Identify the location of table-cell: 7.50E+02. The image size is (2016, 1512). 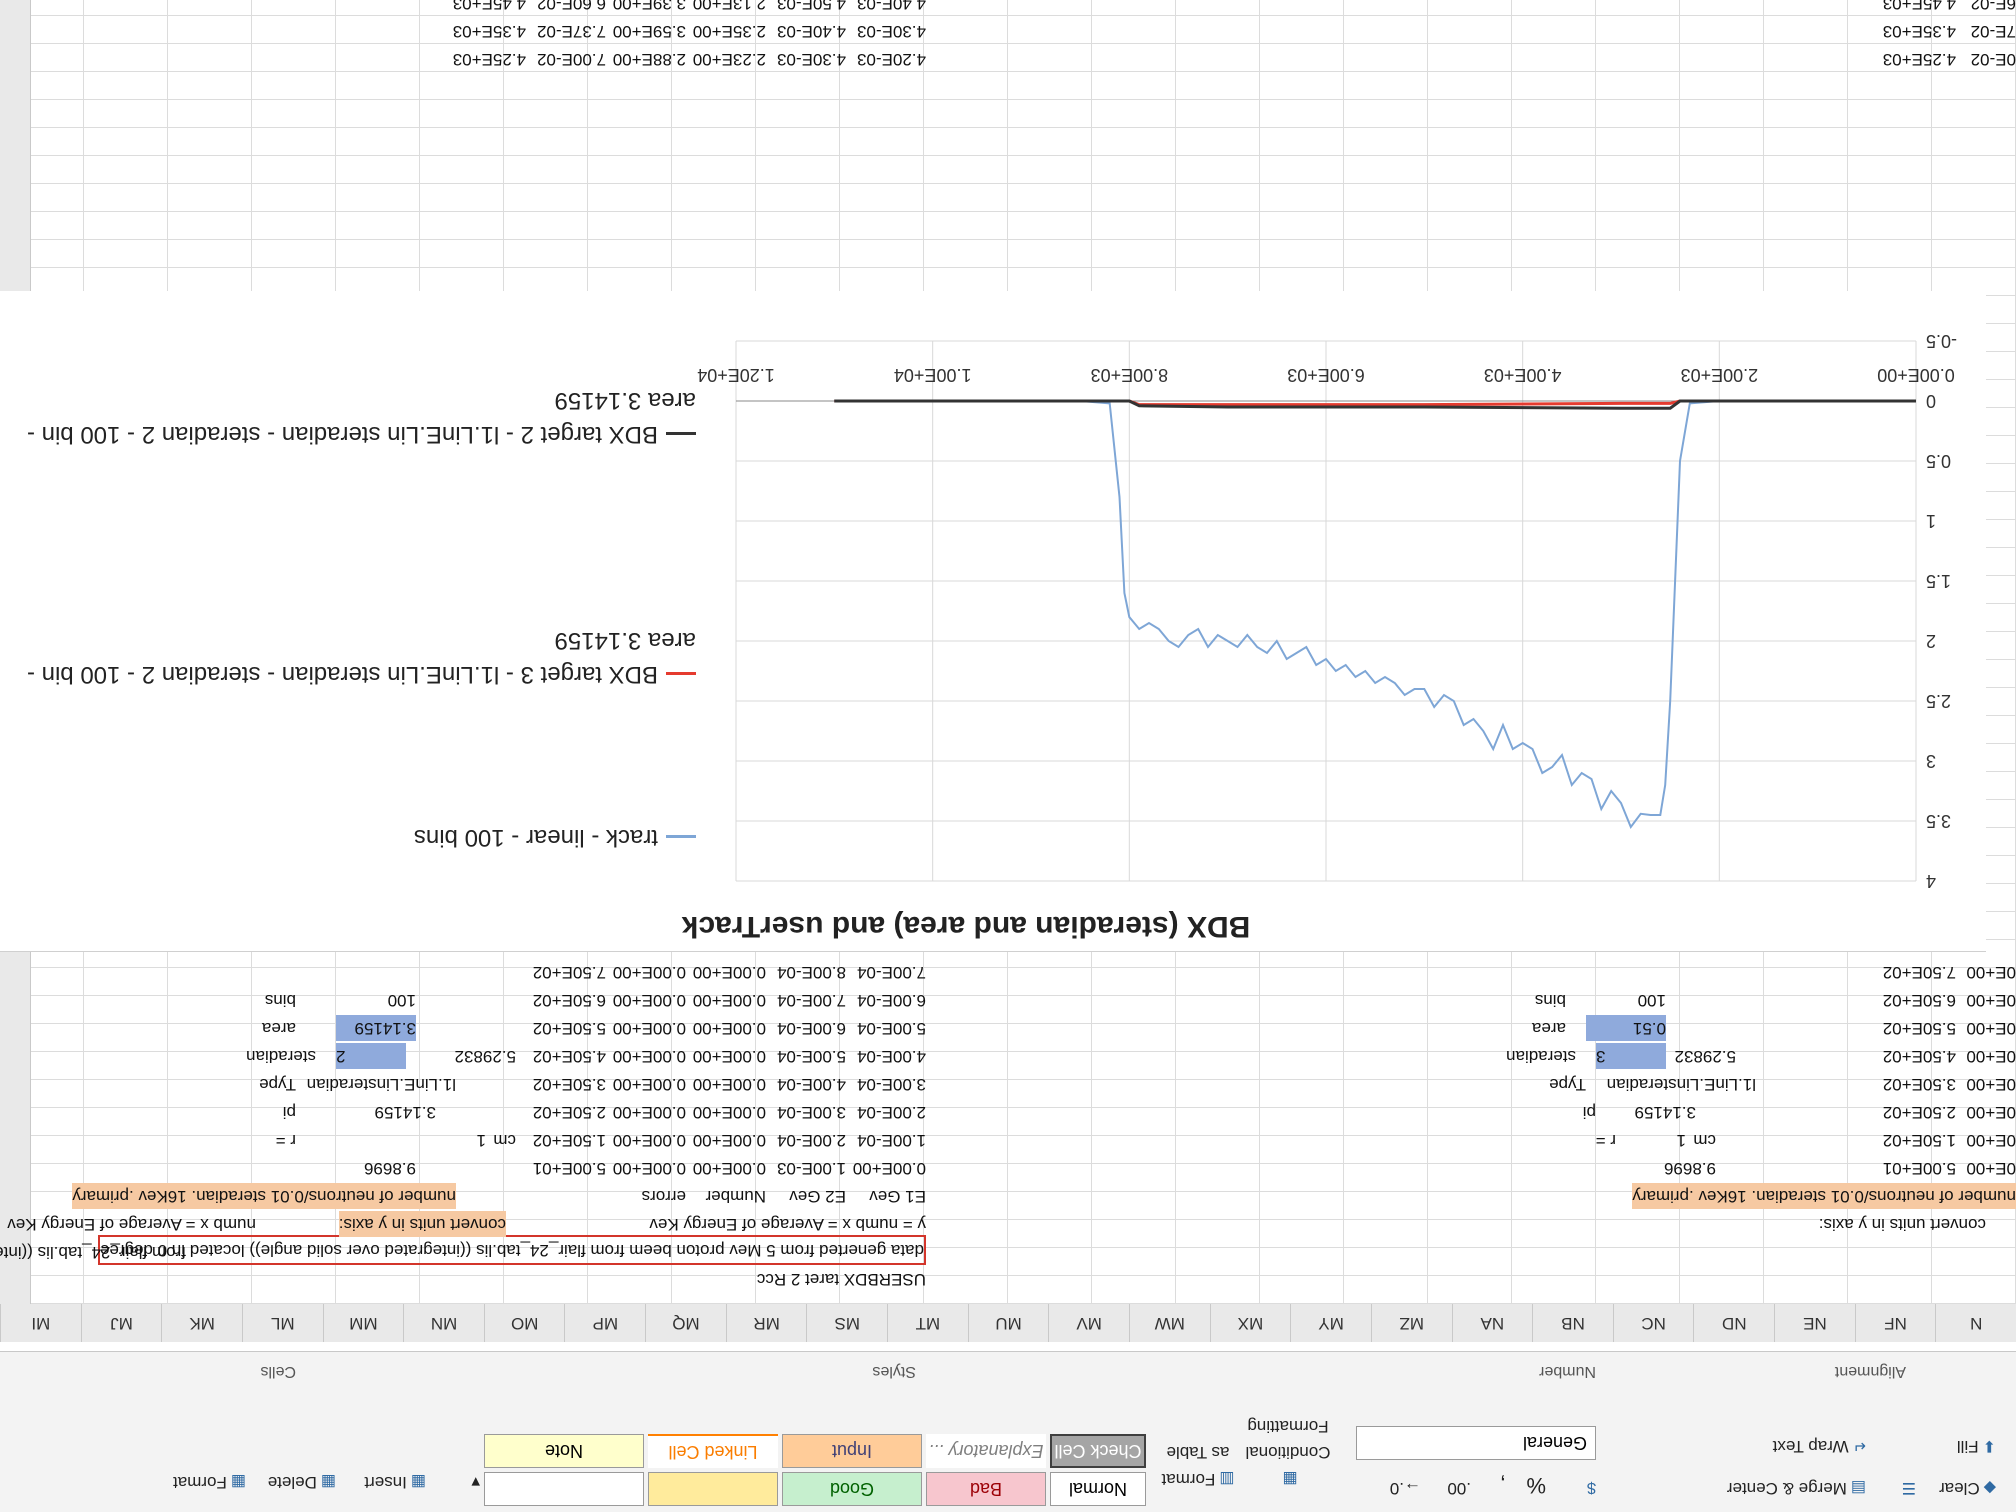
(569, 972).